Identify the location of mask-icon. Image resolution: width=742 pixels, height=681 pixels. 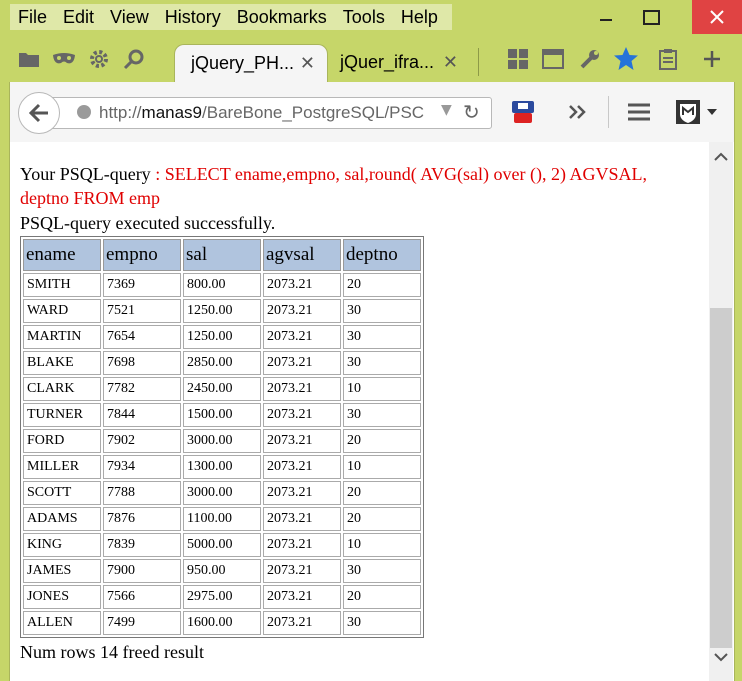
(64, 59).